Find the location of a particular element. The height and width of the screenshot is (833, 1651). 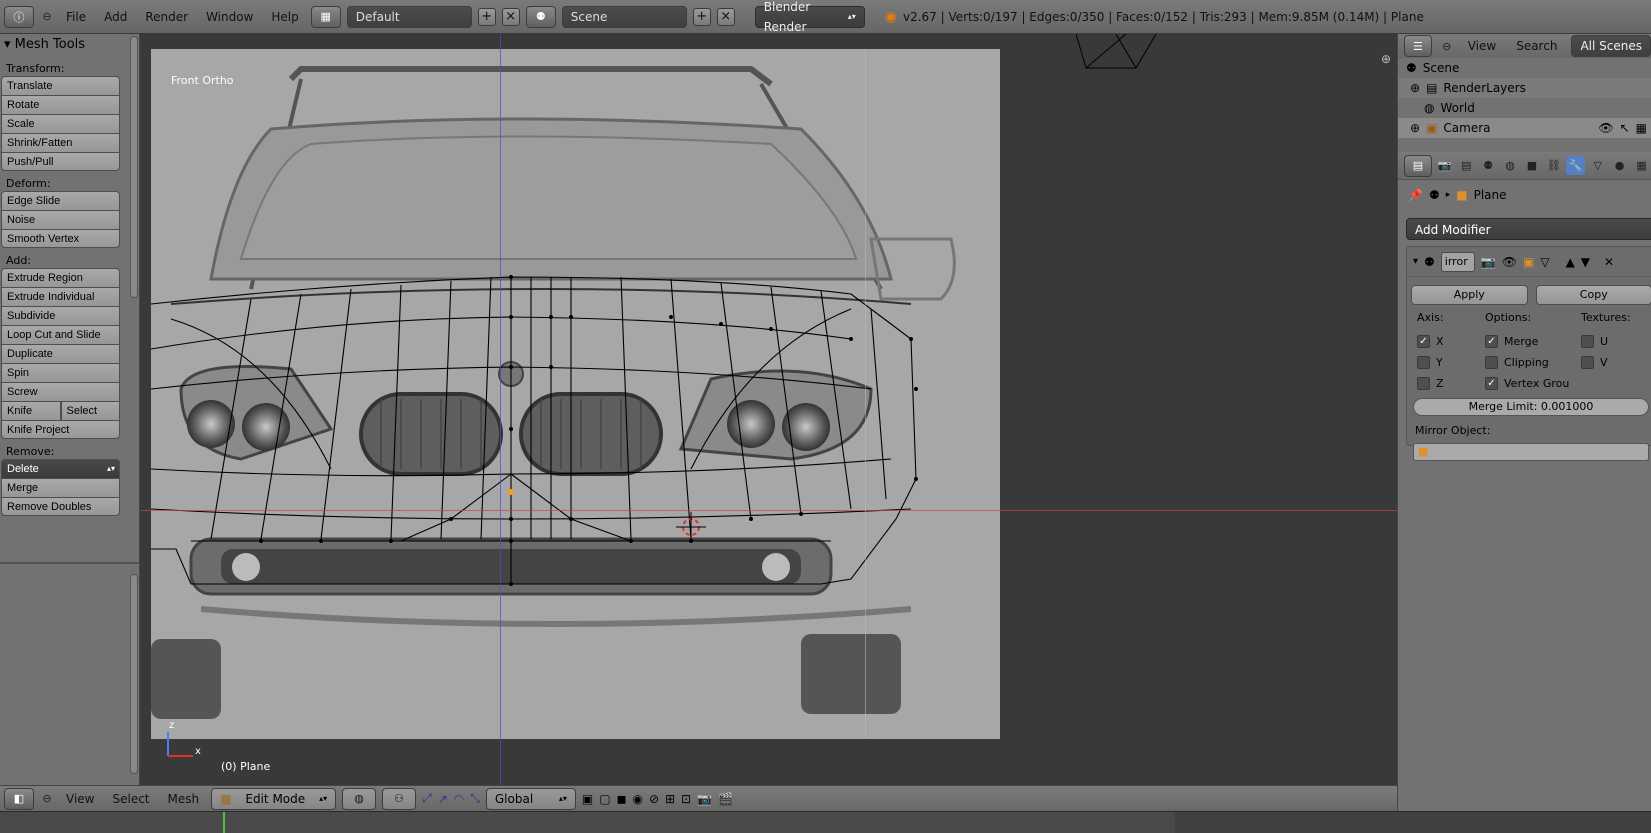

vertex-select-icon: ▣ is located at coordinates (587, 799).